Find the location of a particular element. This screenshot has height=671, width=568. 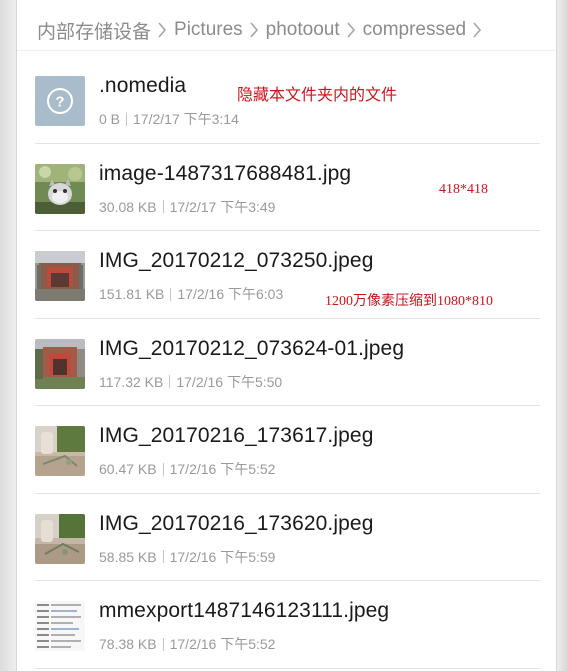

file-meta: 78.38 KB 17/2/16 下午5:52 is located at coordinates (187, 644).